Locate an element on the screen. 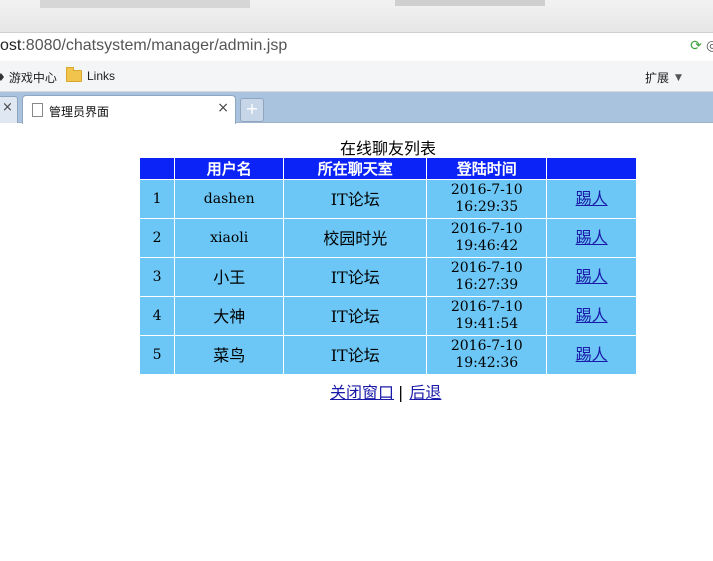  login-time-cell: 2016-7-10 16:29:35 is located at coordinates (487, 199).